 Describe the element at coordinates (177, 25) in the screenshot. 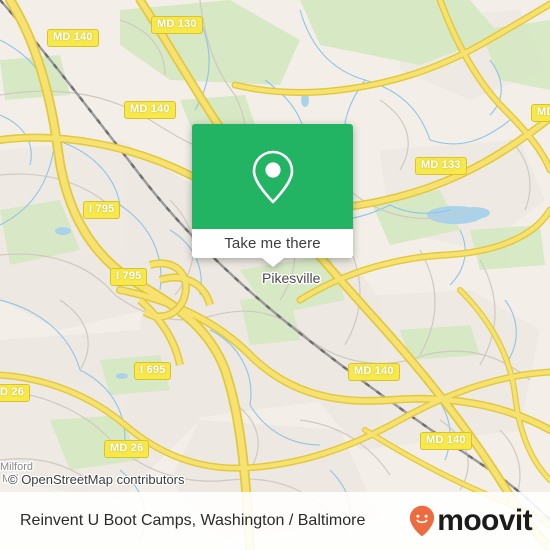

I see `road-shield-md-130: MD 130` at that location.